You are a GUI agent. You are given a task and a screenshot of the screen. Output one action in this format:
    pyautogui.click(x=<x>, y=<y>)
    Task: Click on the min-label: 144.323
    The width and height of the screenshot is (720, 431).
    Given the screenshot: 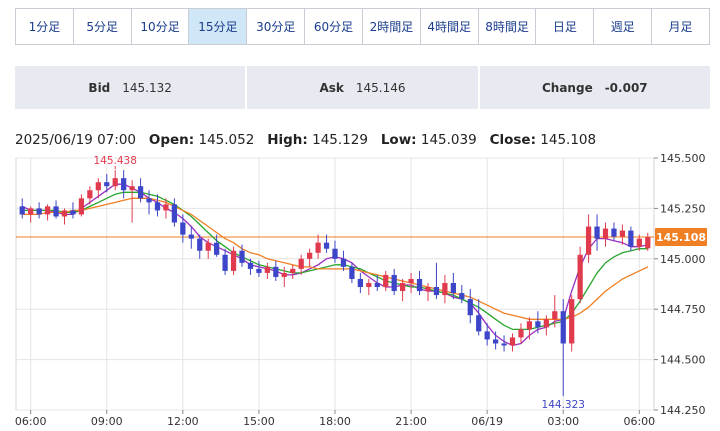 What is the action you would take?
    pyautogui.click(x=563, y=405)
    